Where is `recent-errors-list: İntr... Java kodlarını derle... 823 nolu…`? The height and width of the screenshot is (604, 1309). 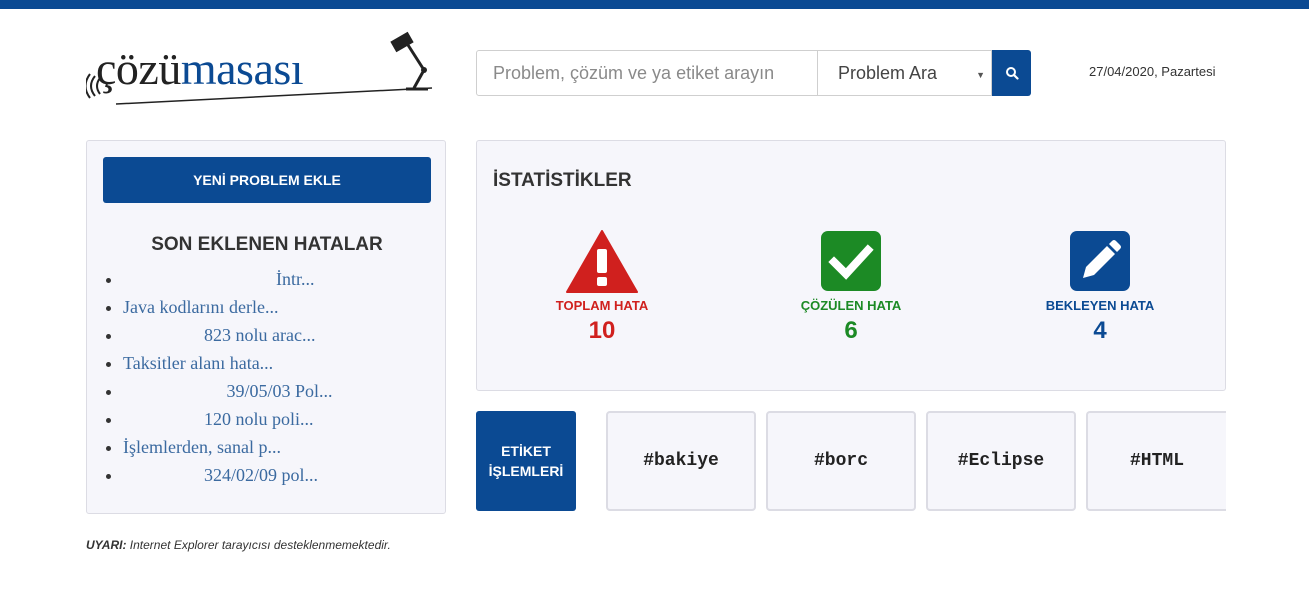 recent-errors-list: İntr... Java kodlarını derle... 823 nolu… is located at coordinates (228, 377).